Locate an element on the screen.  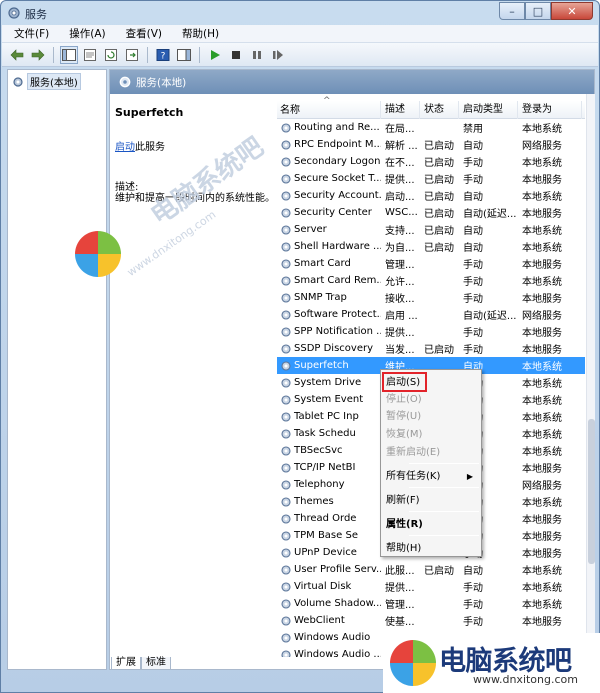
service-row: Routing and Re... 在局... 禁用 本地系统 is located at coordinates (431, 127).